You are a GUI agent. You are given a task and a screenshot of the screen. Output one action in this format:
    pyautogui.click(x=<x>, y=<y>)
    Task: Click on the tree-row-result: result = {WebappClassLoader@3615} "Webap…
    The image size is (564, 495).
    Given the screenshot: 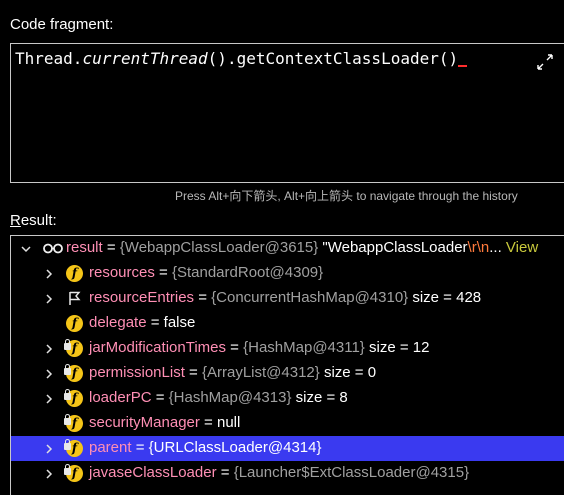 What is the action you would take?
    pyautogui.click(x=287, y=248)
    